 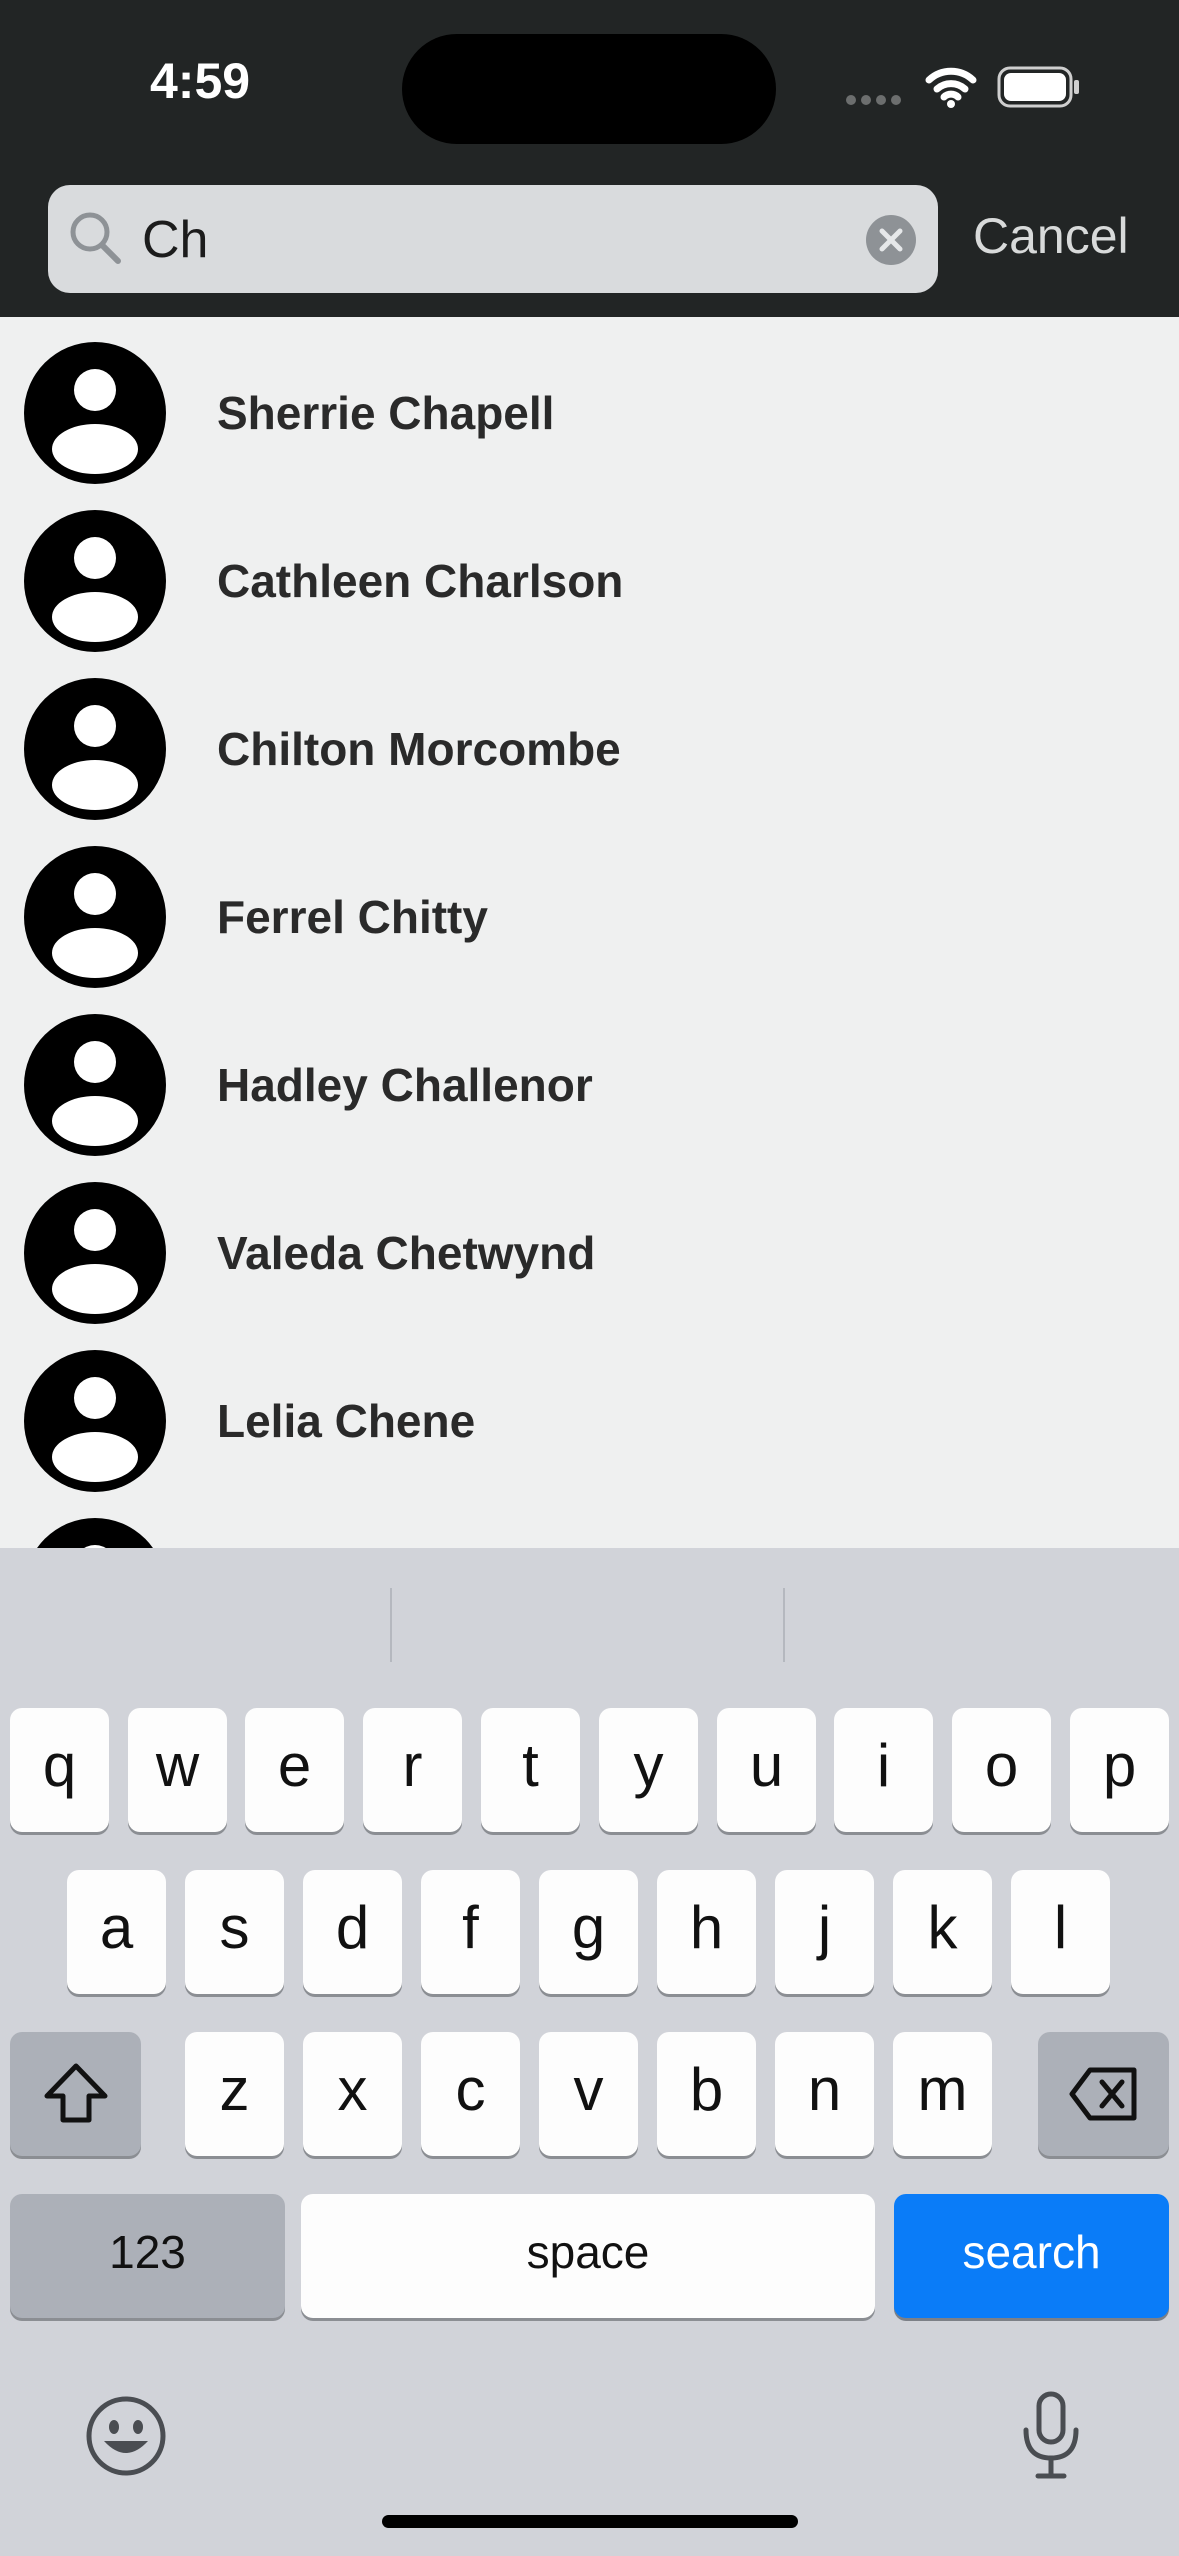 I want to click on contact-row: Cathleen Charlson, so click(x=589, y=581).